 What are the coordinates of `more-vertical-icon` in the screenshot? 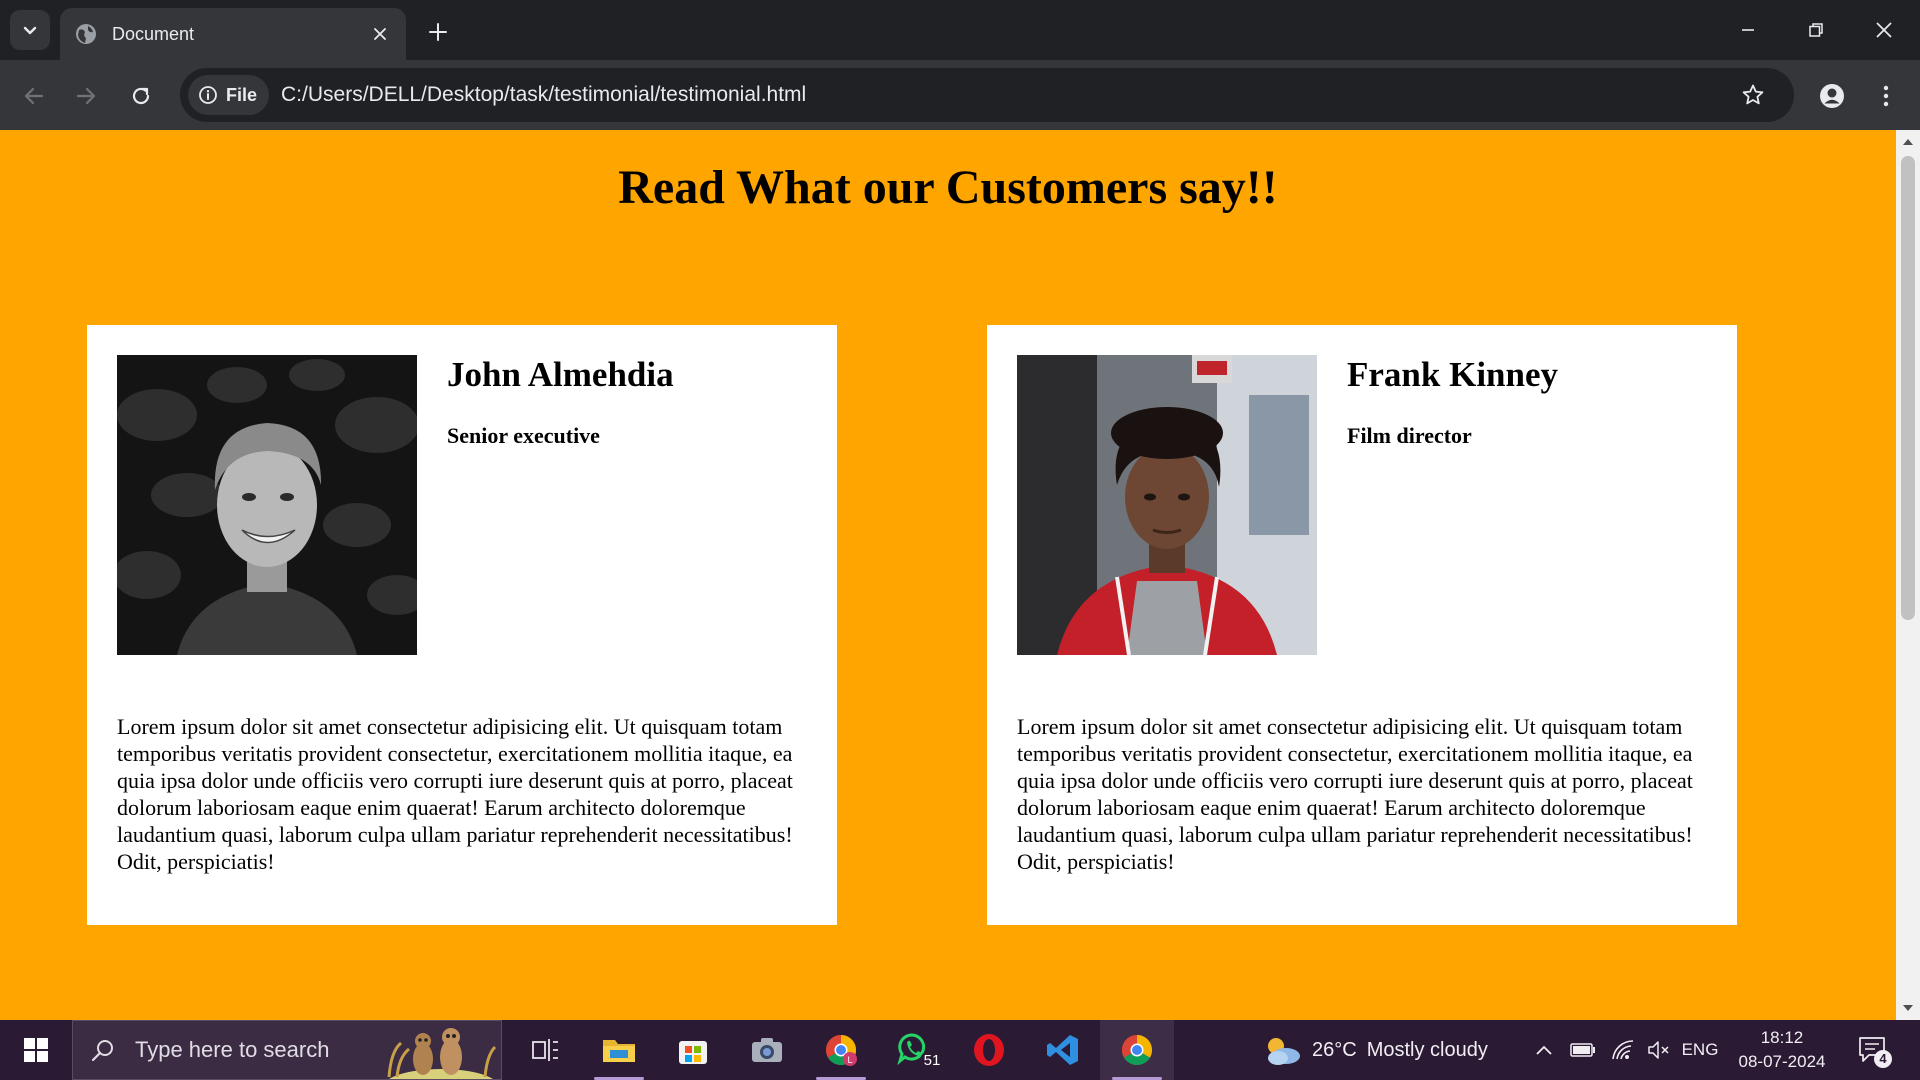 It's located at (1886, 96).